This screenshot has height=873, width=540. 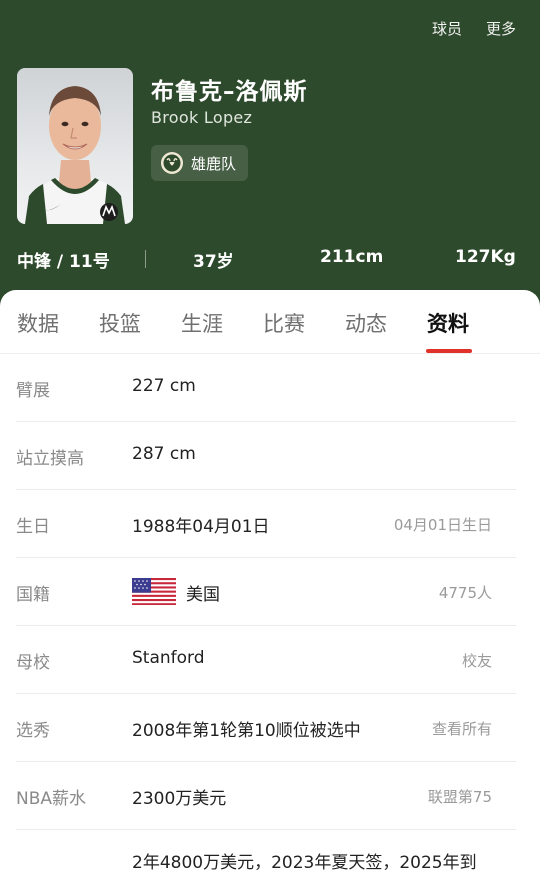 What do you see at coordinates (203, 595) in the screenshot?
I see `row-value: 美国` at bounding box center [203, 595].